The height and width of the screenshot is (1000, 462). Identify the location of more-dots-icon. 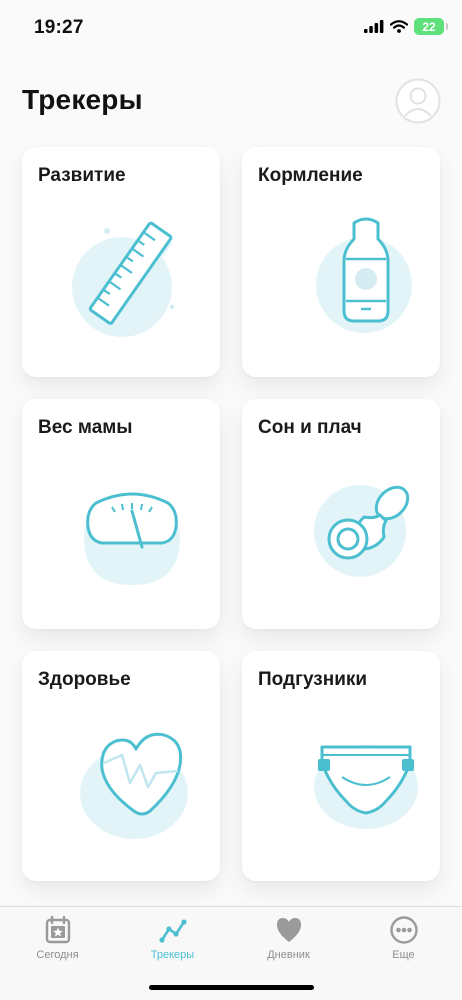
(404, 930).